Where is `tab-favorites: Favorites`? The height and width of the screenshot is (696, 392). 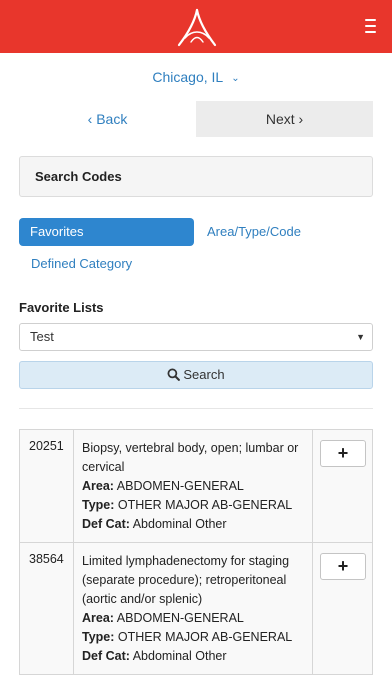
tab-favorites: Favorites is located at coordinates (106, 232).